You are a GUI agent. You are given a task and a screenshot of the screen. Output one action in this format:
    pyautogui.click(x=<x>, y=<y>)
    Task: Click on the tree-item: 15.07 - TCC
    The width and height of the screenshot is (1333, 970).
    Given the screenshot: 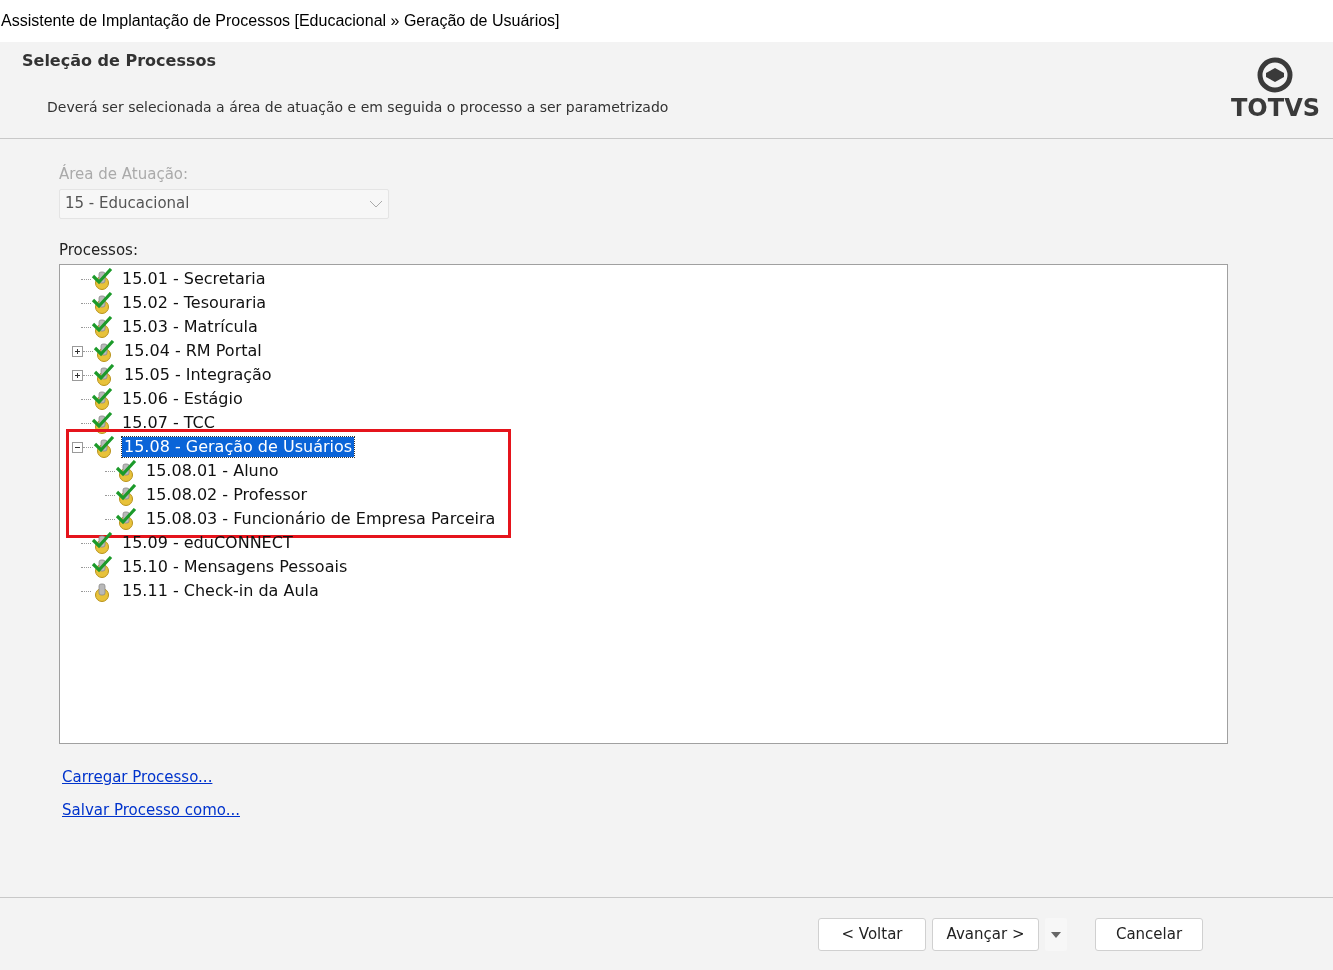 What is the action you would take?
    pyautogui.click(x=168, y=423)
    